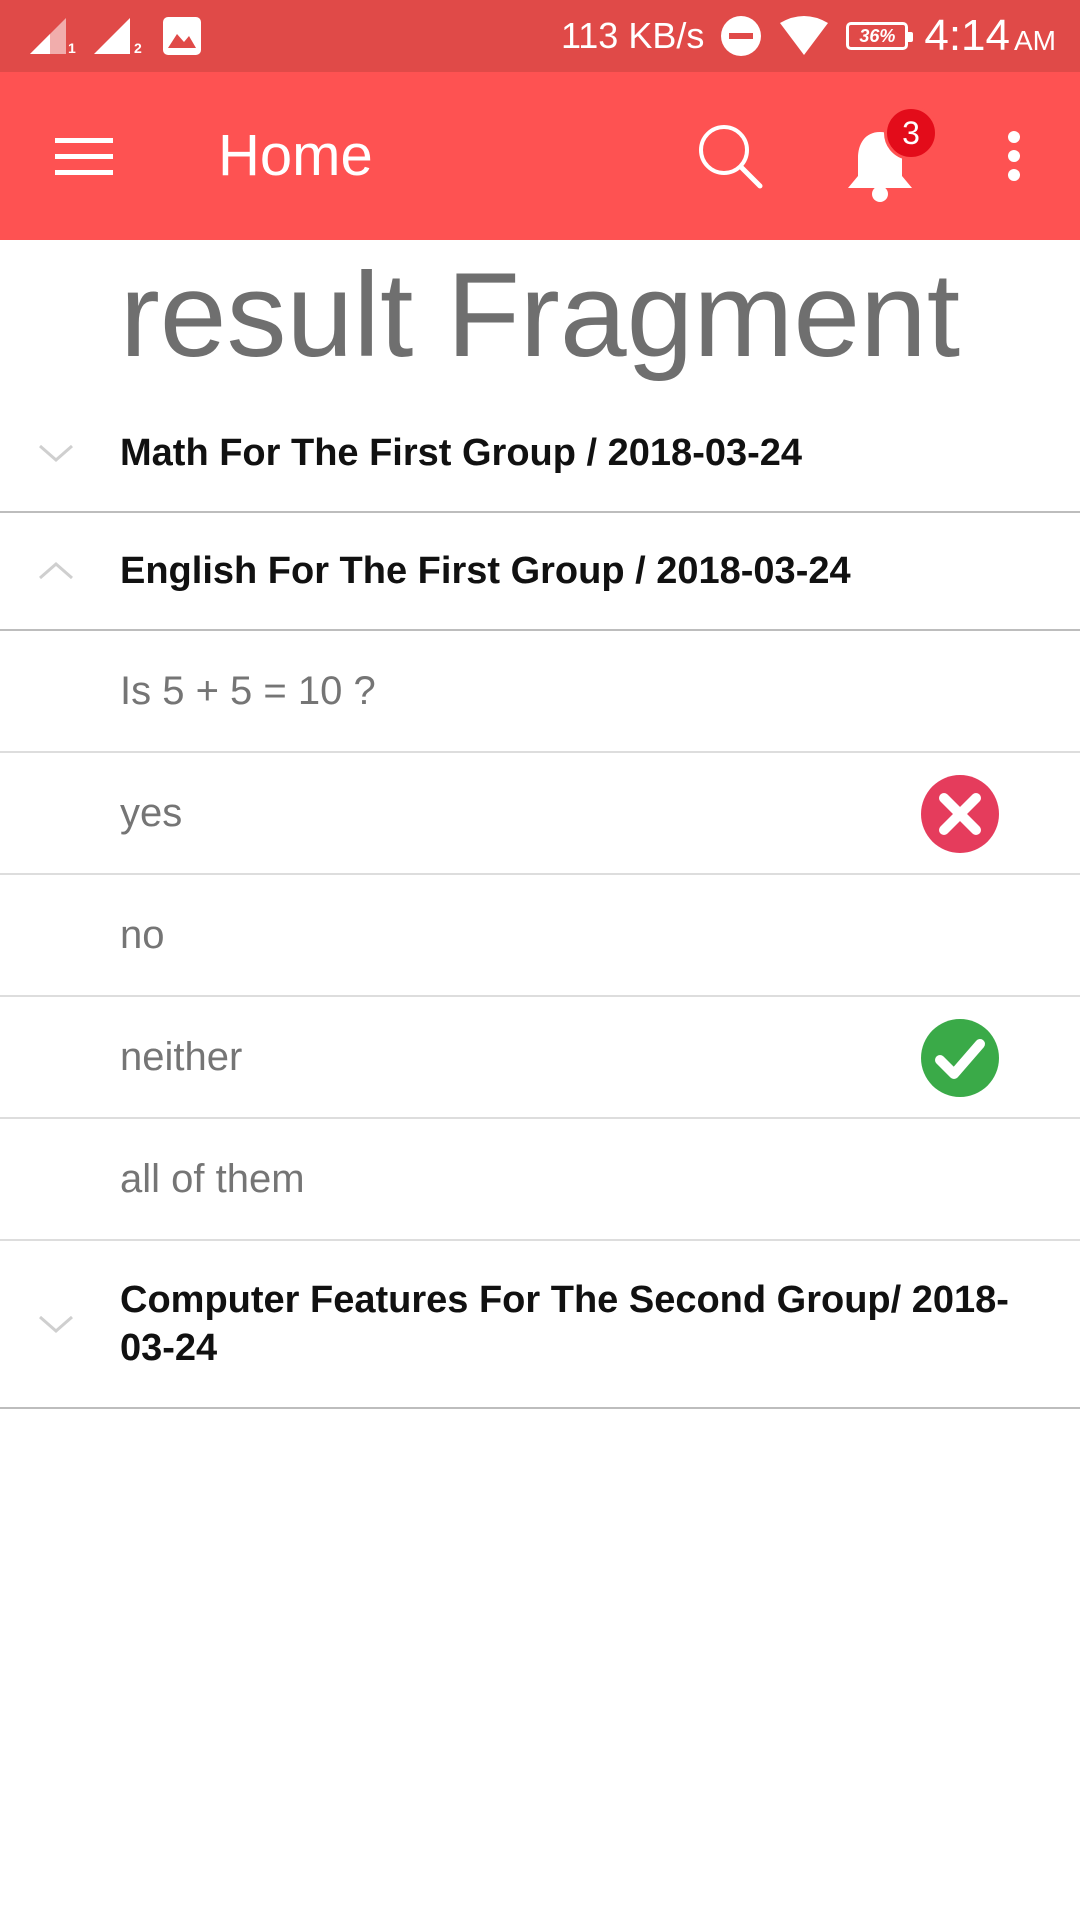 Image resolution: width=1080 pixels, height=1920 pixels. What do you see at coordinates (295, 155) in the screenshot?
I see `app-title: Home` at bounding box center [295, 155].